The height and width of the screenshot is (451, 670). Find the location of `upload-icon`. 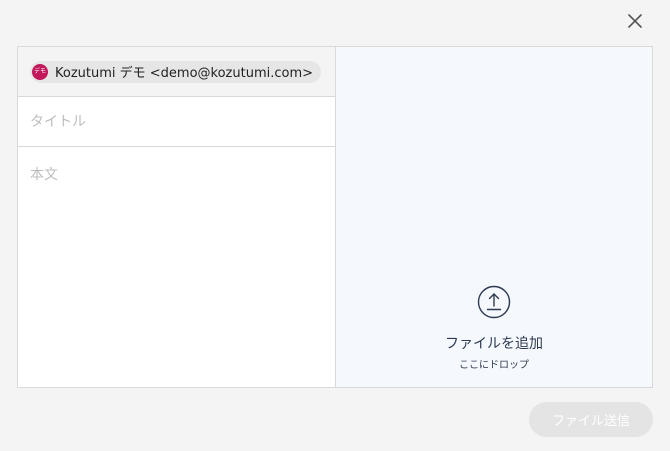

upload-icon is located at coordinates (494, 302).